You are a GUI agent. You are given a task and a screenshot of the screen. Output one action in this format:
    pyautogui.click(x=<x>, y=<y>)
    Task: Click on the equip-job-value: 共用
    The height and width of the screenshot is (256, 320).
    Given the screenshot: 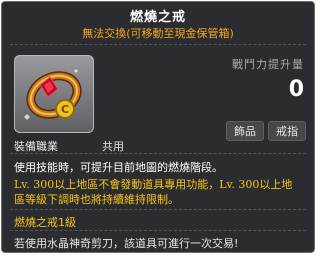 What is the action you would take?
    pyautogui.click(x=113, y=146)
    